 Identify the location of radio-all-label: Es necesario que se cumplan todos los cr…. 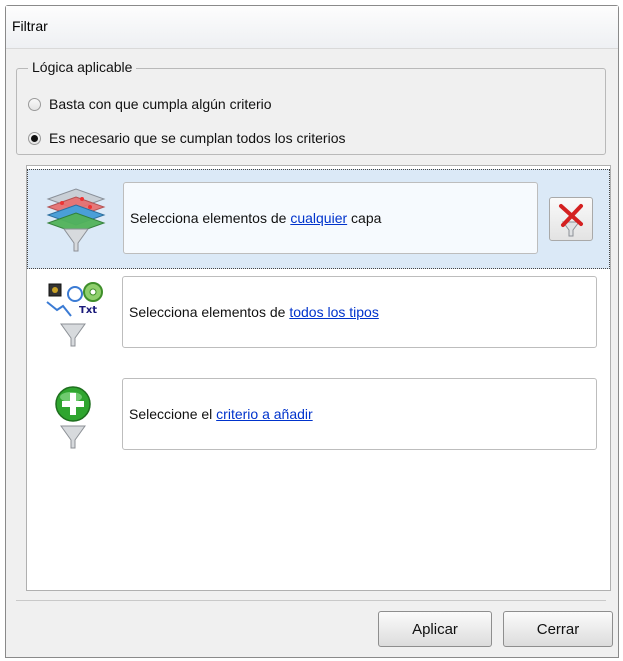
(197, 138).